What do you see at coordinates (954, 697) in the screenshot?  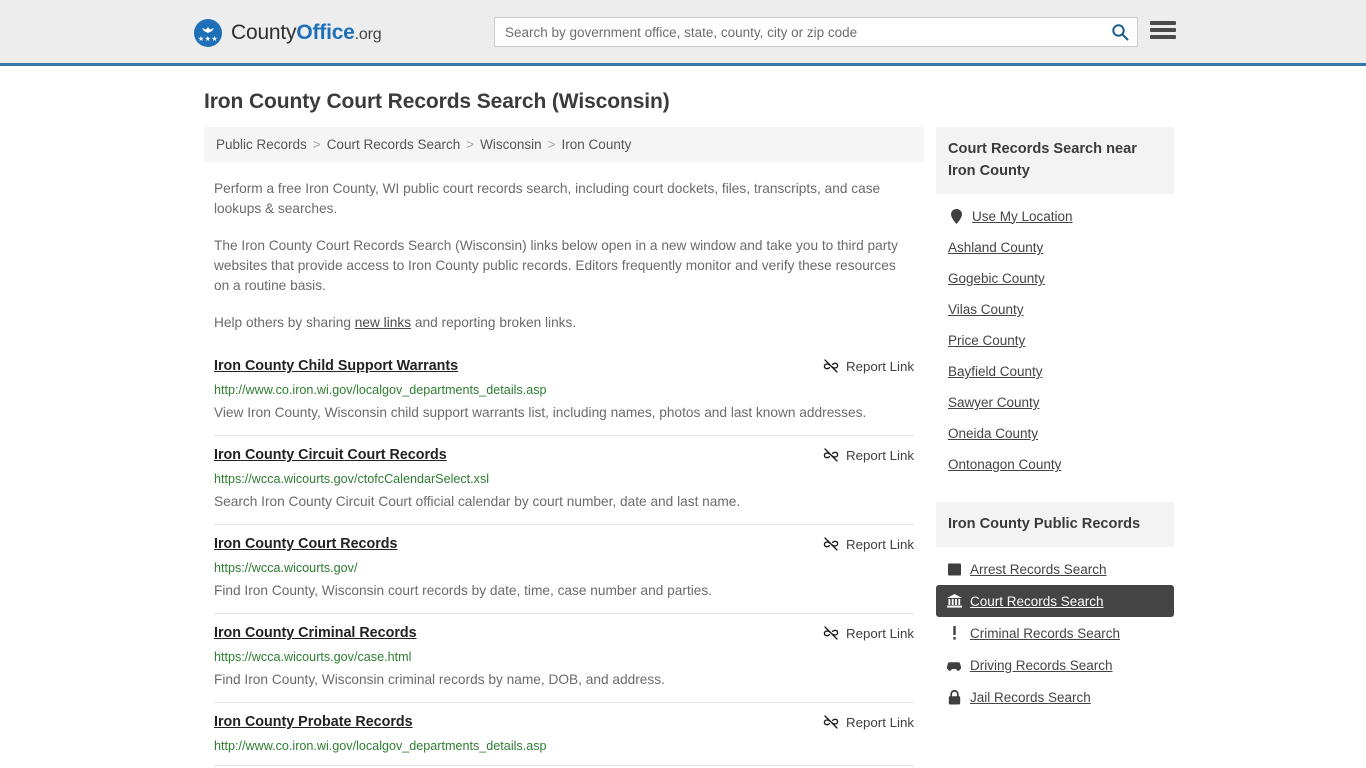 I see `padlock-icon` at bounding box center [954, 697].